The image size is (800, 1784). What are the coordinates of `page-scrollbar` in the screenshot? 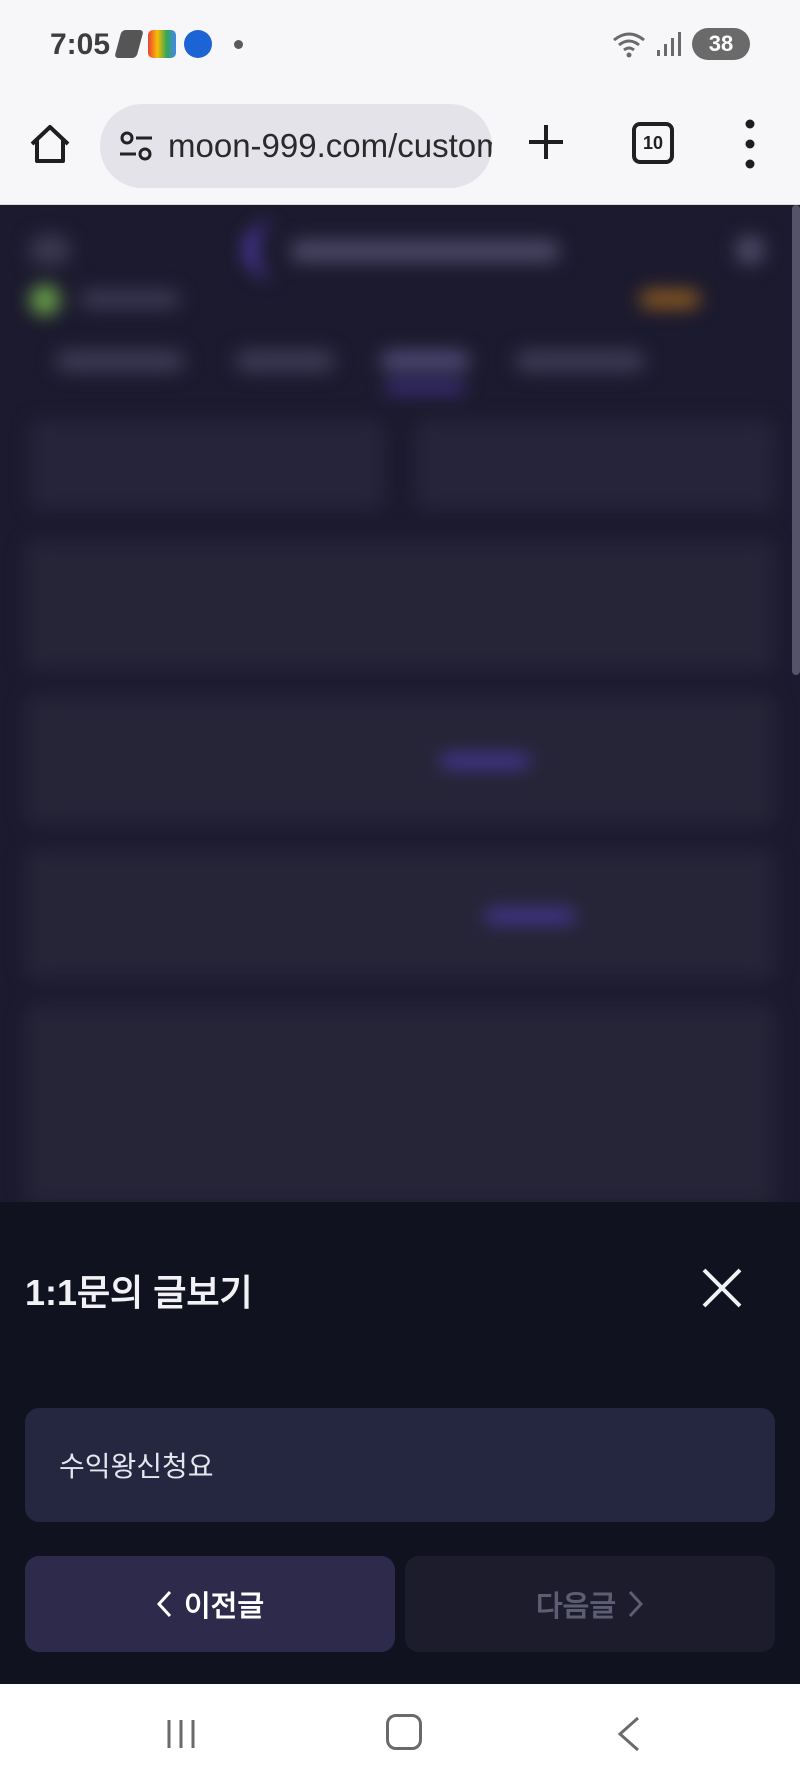 It's located at (796, 440).